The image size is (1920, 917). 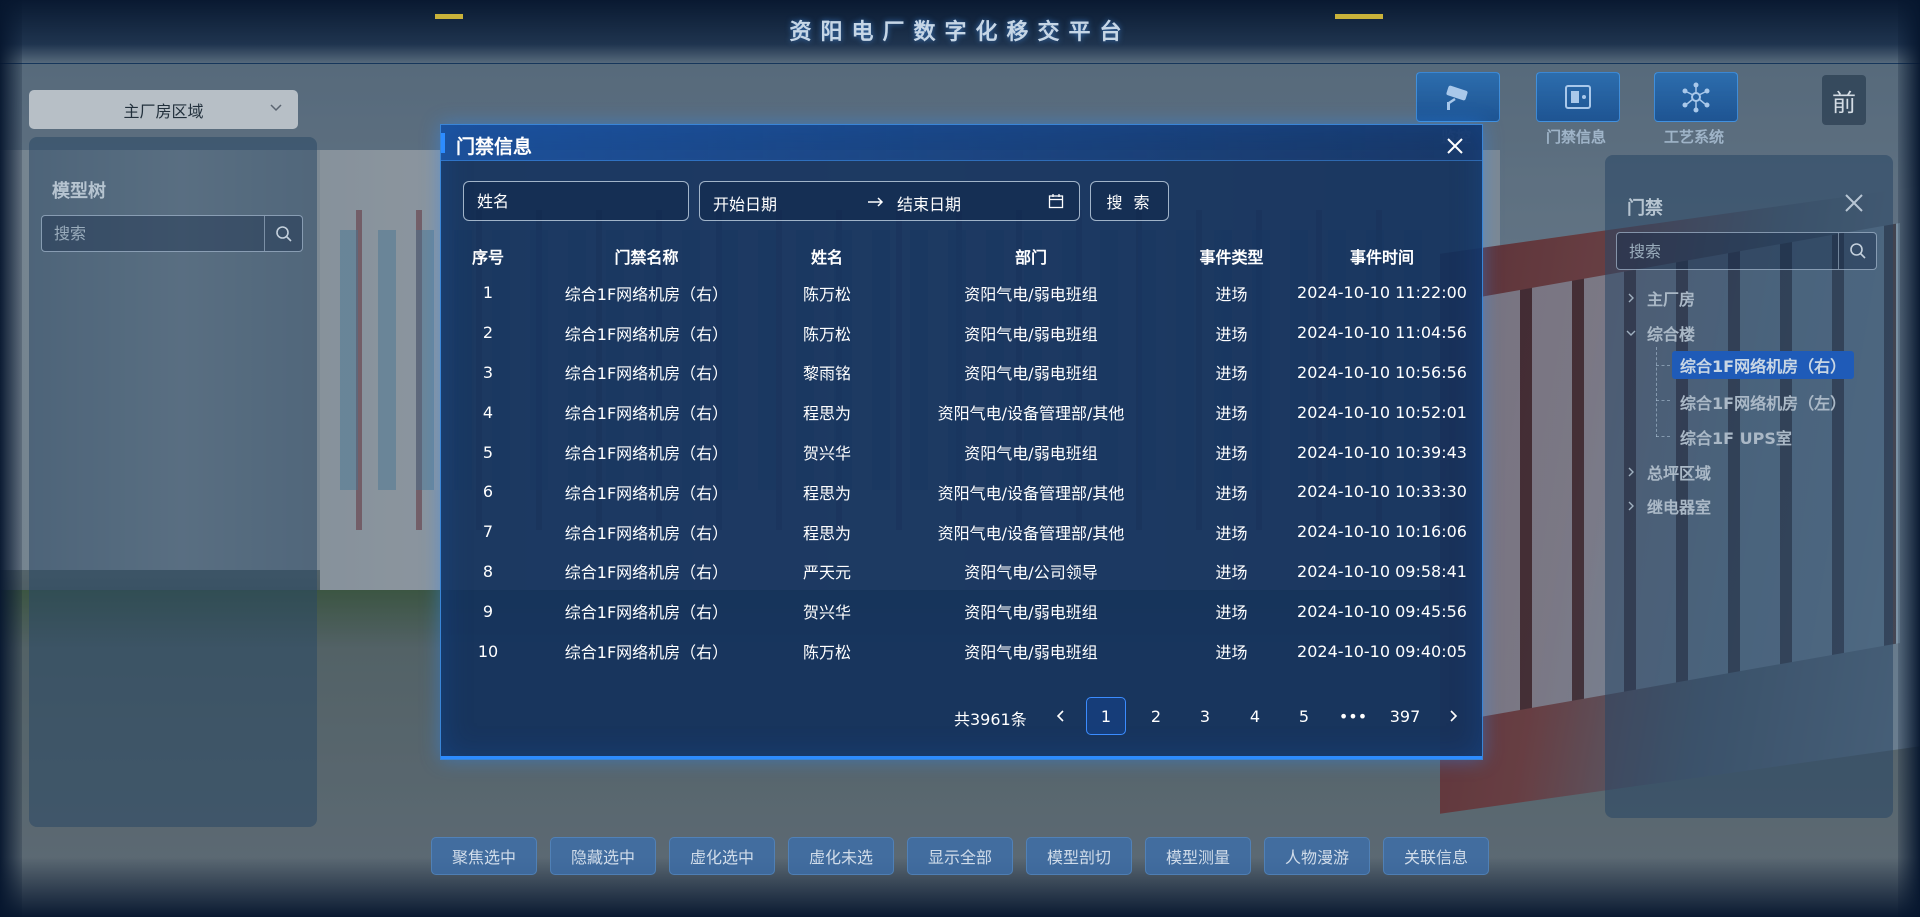 I want to click on share-nodes-icon, so click(x=1696, y=97).